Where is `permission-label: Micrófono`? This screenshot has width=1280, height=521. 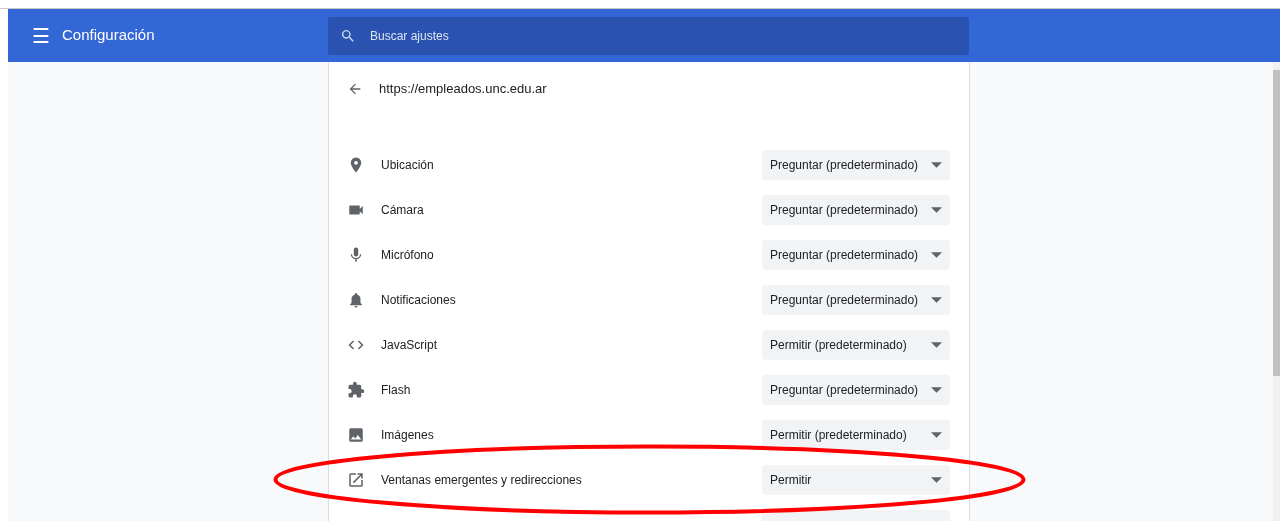 permission-label: Micrófono is located at coordinates (408, 255).